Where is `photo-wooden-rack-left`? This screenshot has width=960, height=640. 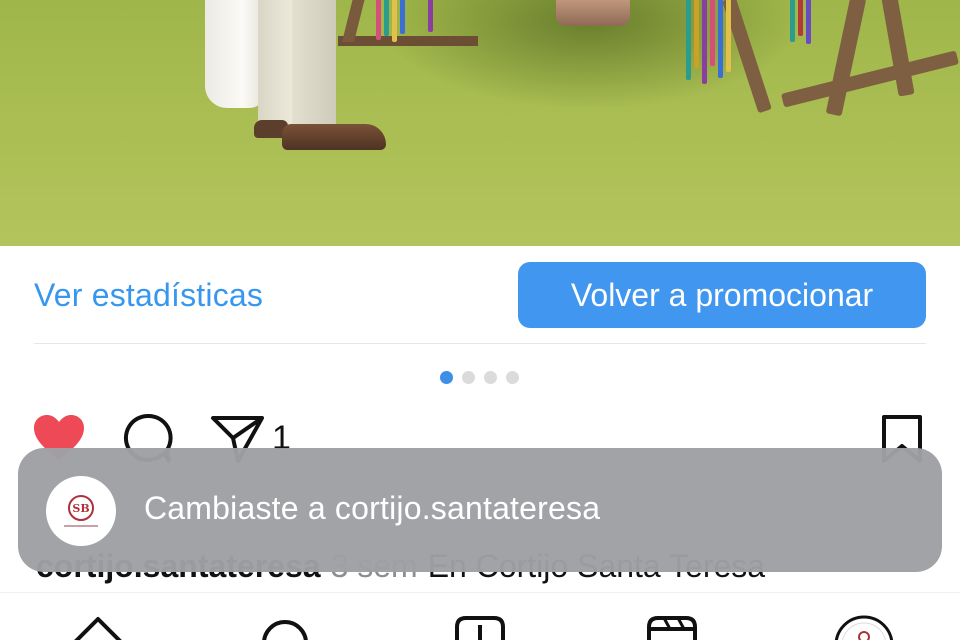
photo-wooden-rack-left is located at coordinates (408, 23).